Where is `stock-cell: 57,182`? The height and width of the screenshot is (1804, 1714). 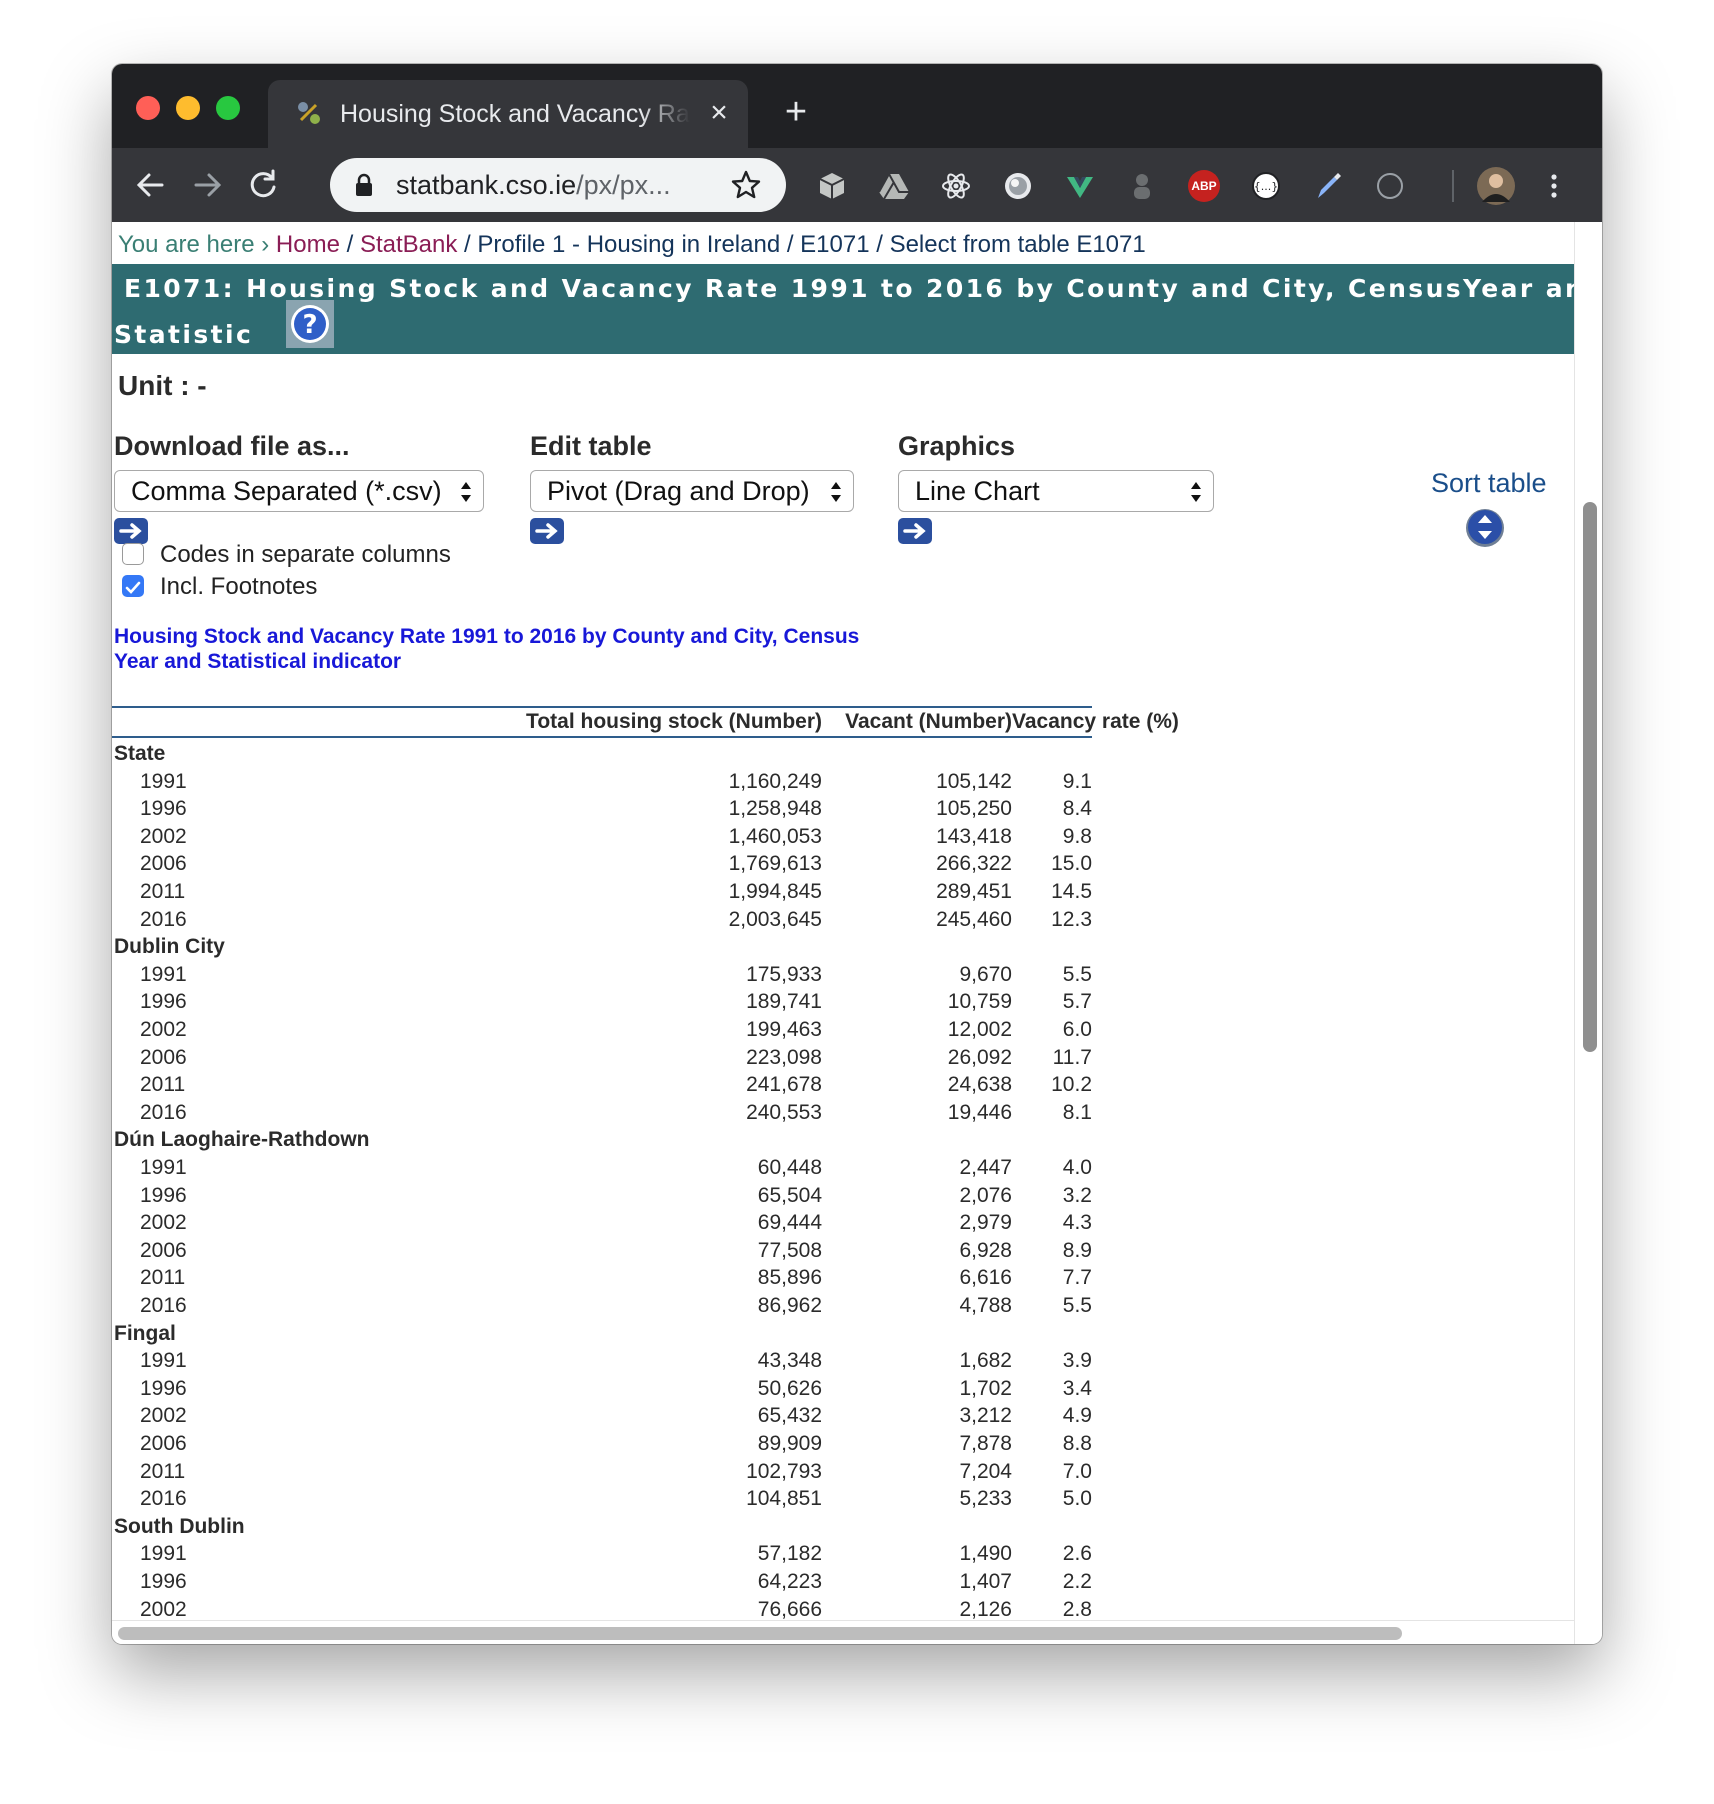
stock-cell: 57,182 is located at coordinates (789, 1554).